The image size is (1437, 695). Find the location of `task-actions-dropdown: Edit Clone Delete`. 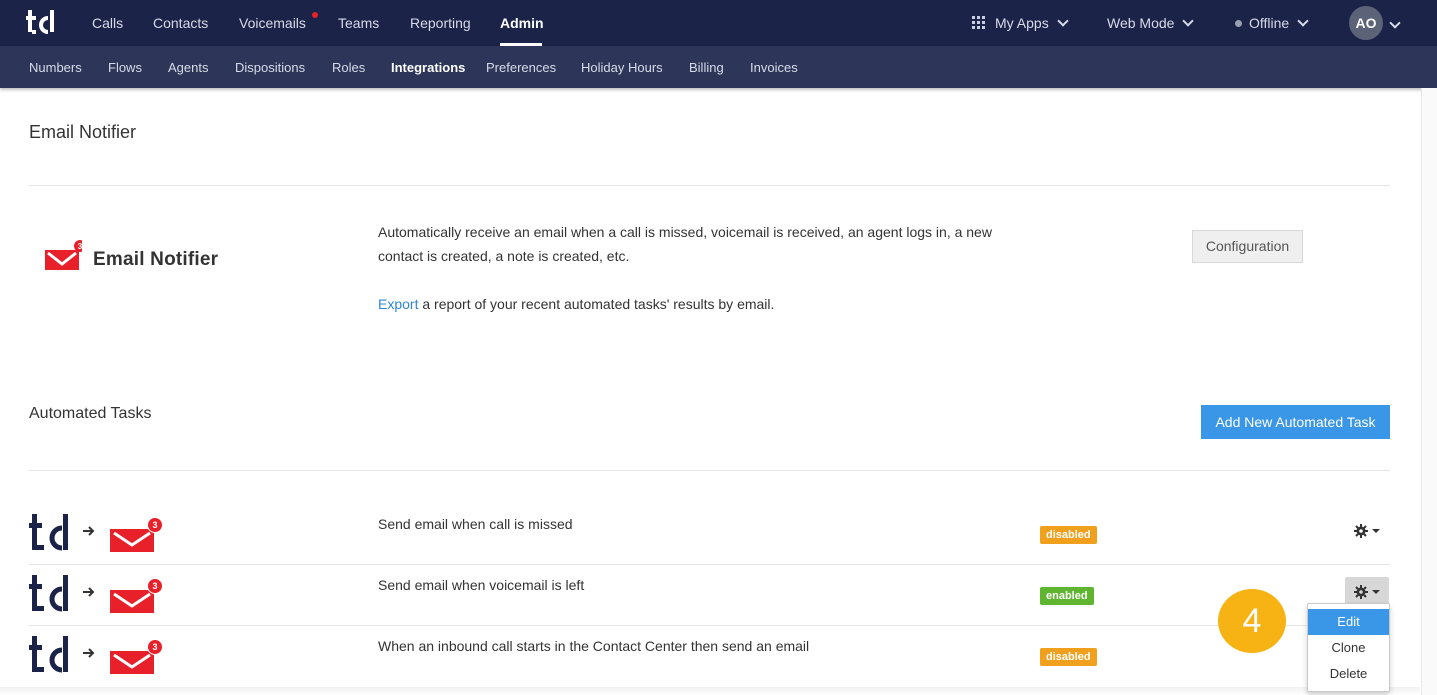

task-actions-dropdown: Edit Clone Delete is located at coordinates (1348, 647).